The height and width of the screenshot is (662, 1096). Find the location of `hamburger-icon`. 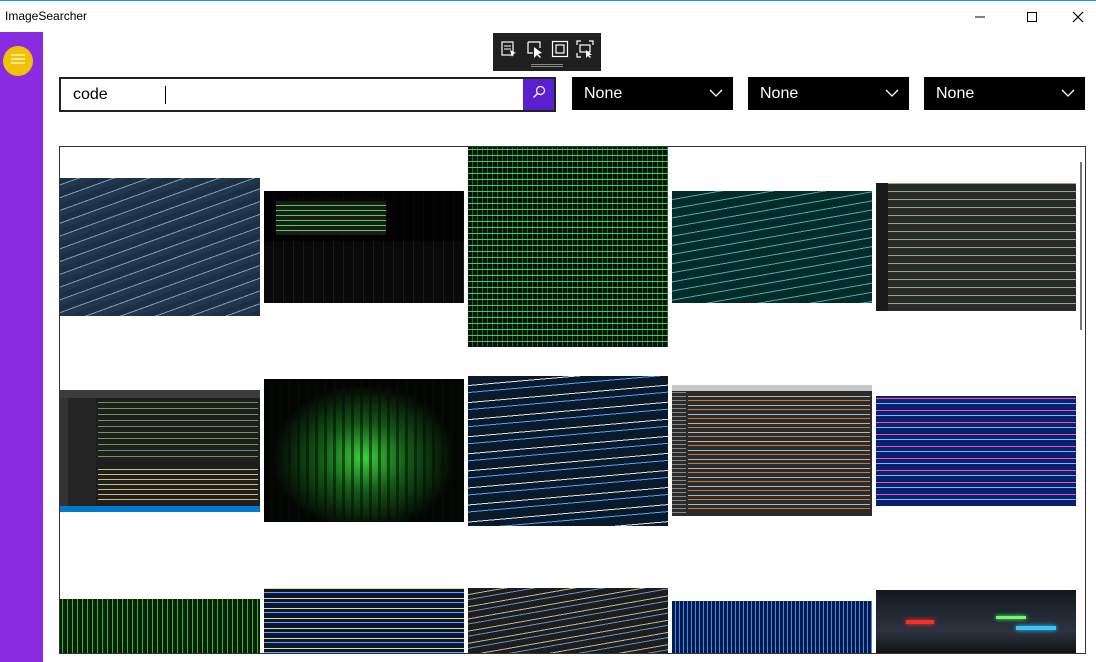

hamburger-icon is located at coordinates (18, 61).